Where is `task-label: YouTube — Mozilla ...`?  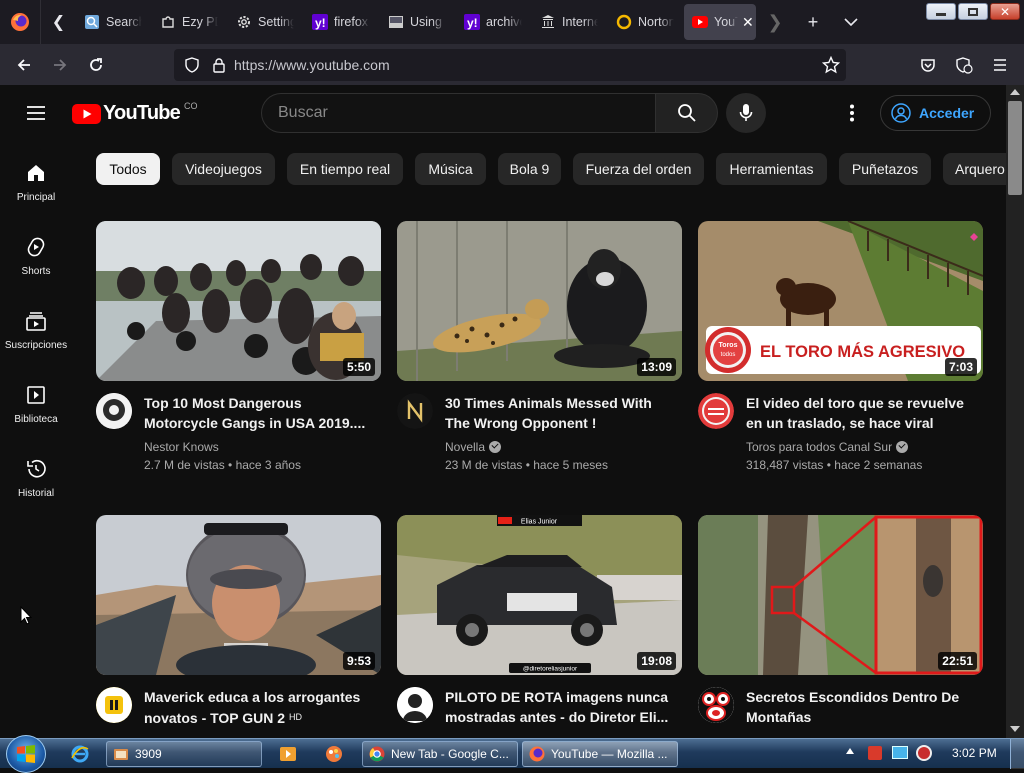 task-label: YouTube — Mozilla ... is located at coordinates (609, 754).